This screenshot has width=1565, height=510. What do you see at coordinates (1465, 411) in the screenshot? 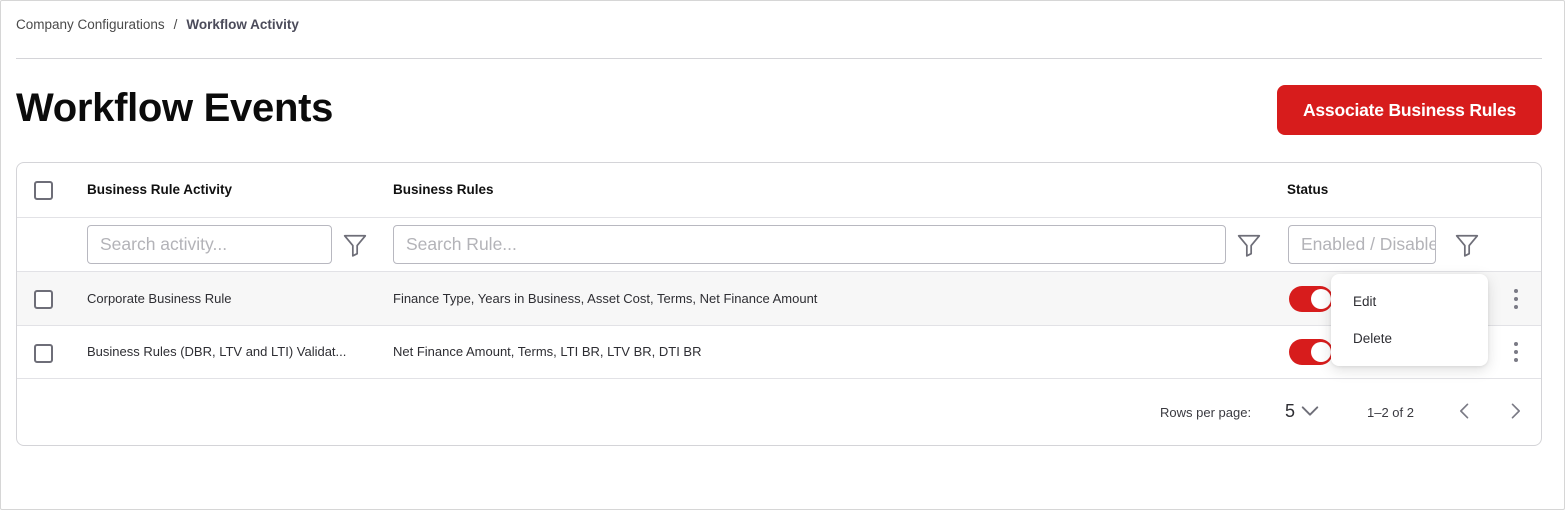
I see `chevron-left-icon` at bounding box center [1465, 411].